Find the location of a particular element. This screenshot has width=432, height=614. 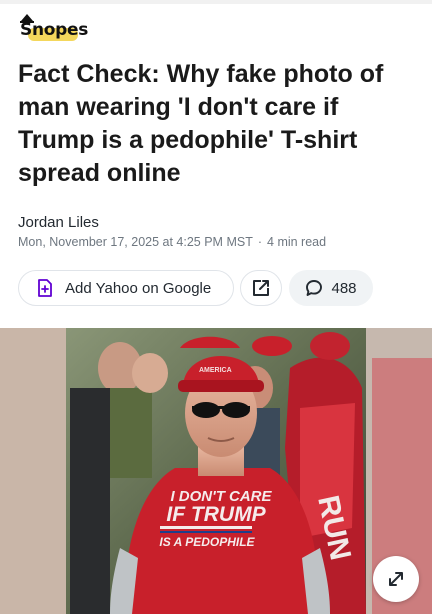

expand-icon is located at coordinates (396, 579).